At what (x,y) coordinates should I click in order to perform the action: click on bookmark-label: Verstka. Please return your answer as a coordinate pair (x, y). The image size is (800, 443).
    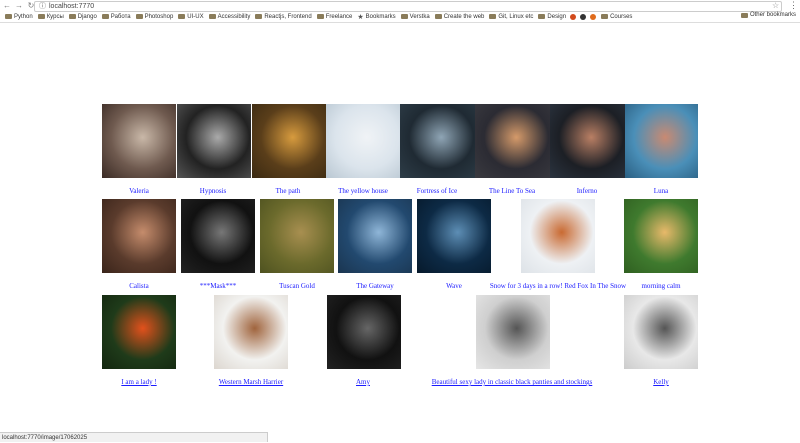
    Looking at the image, I should click on (419, 16).